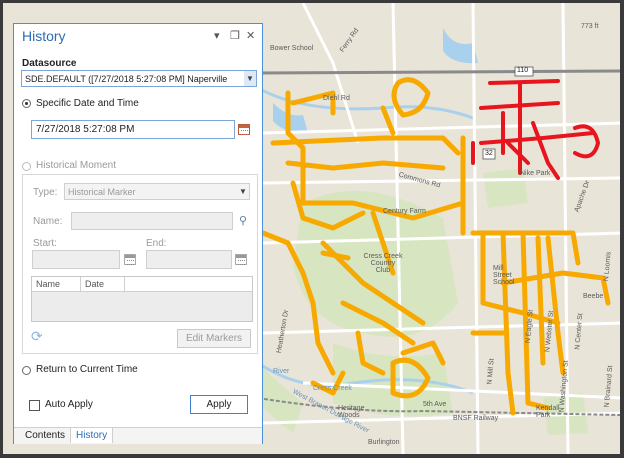 The height and width of the screenshot is (458, 624). I want to click on grid-col-date: Date, so click(94, 284).